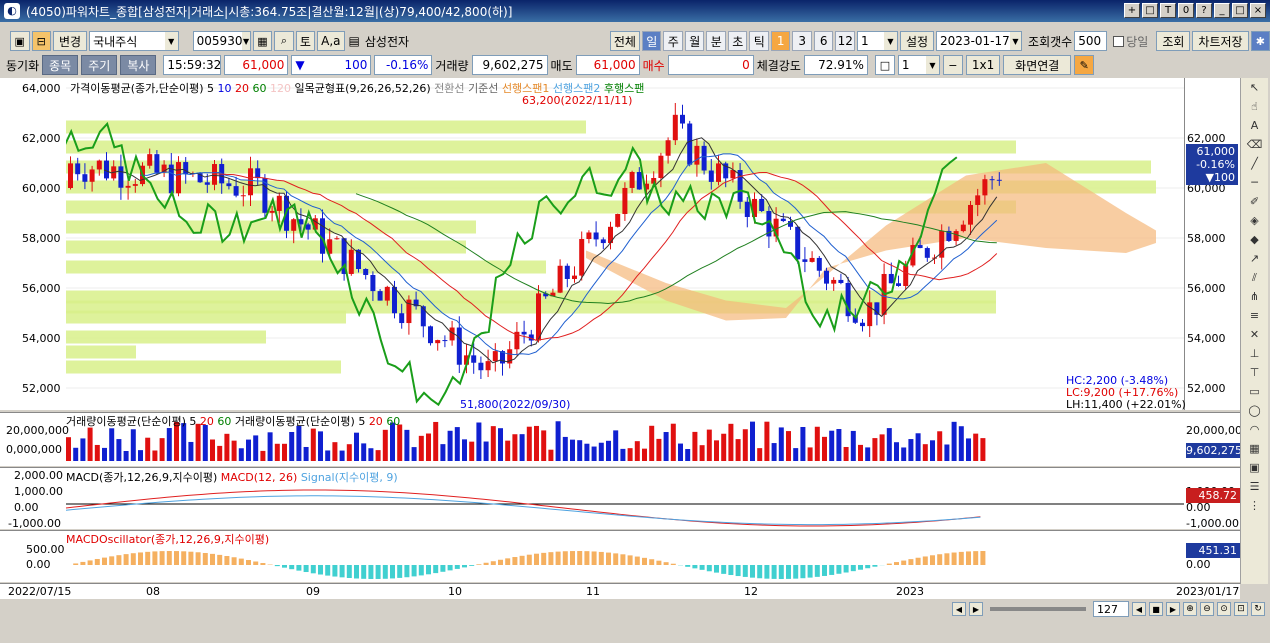 Image resolution: width=1270 pixels, height=643 pixels. What do you see at coordinates (877, 41) in the screenshot?
I see `period-count-select: 1 ▼` at bounding box center [877, 41].